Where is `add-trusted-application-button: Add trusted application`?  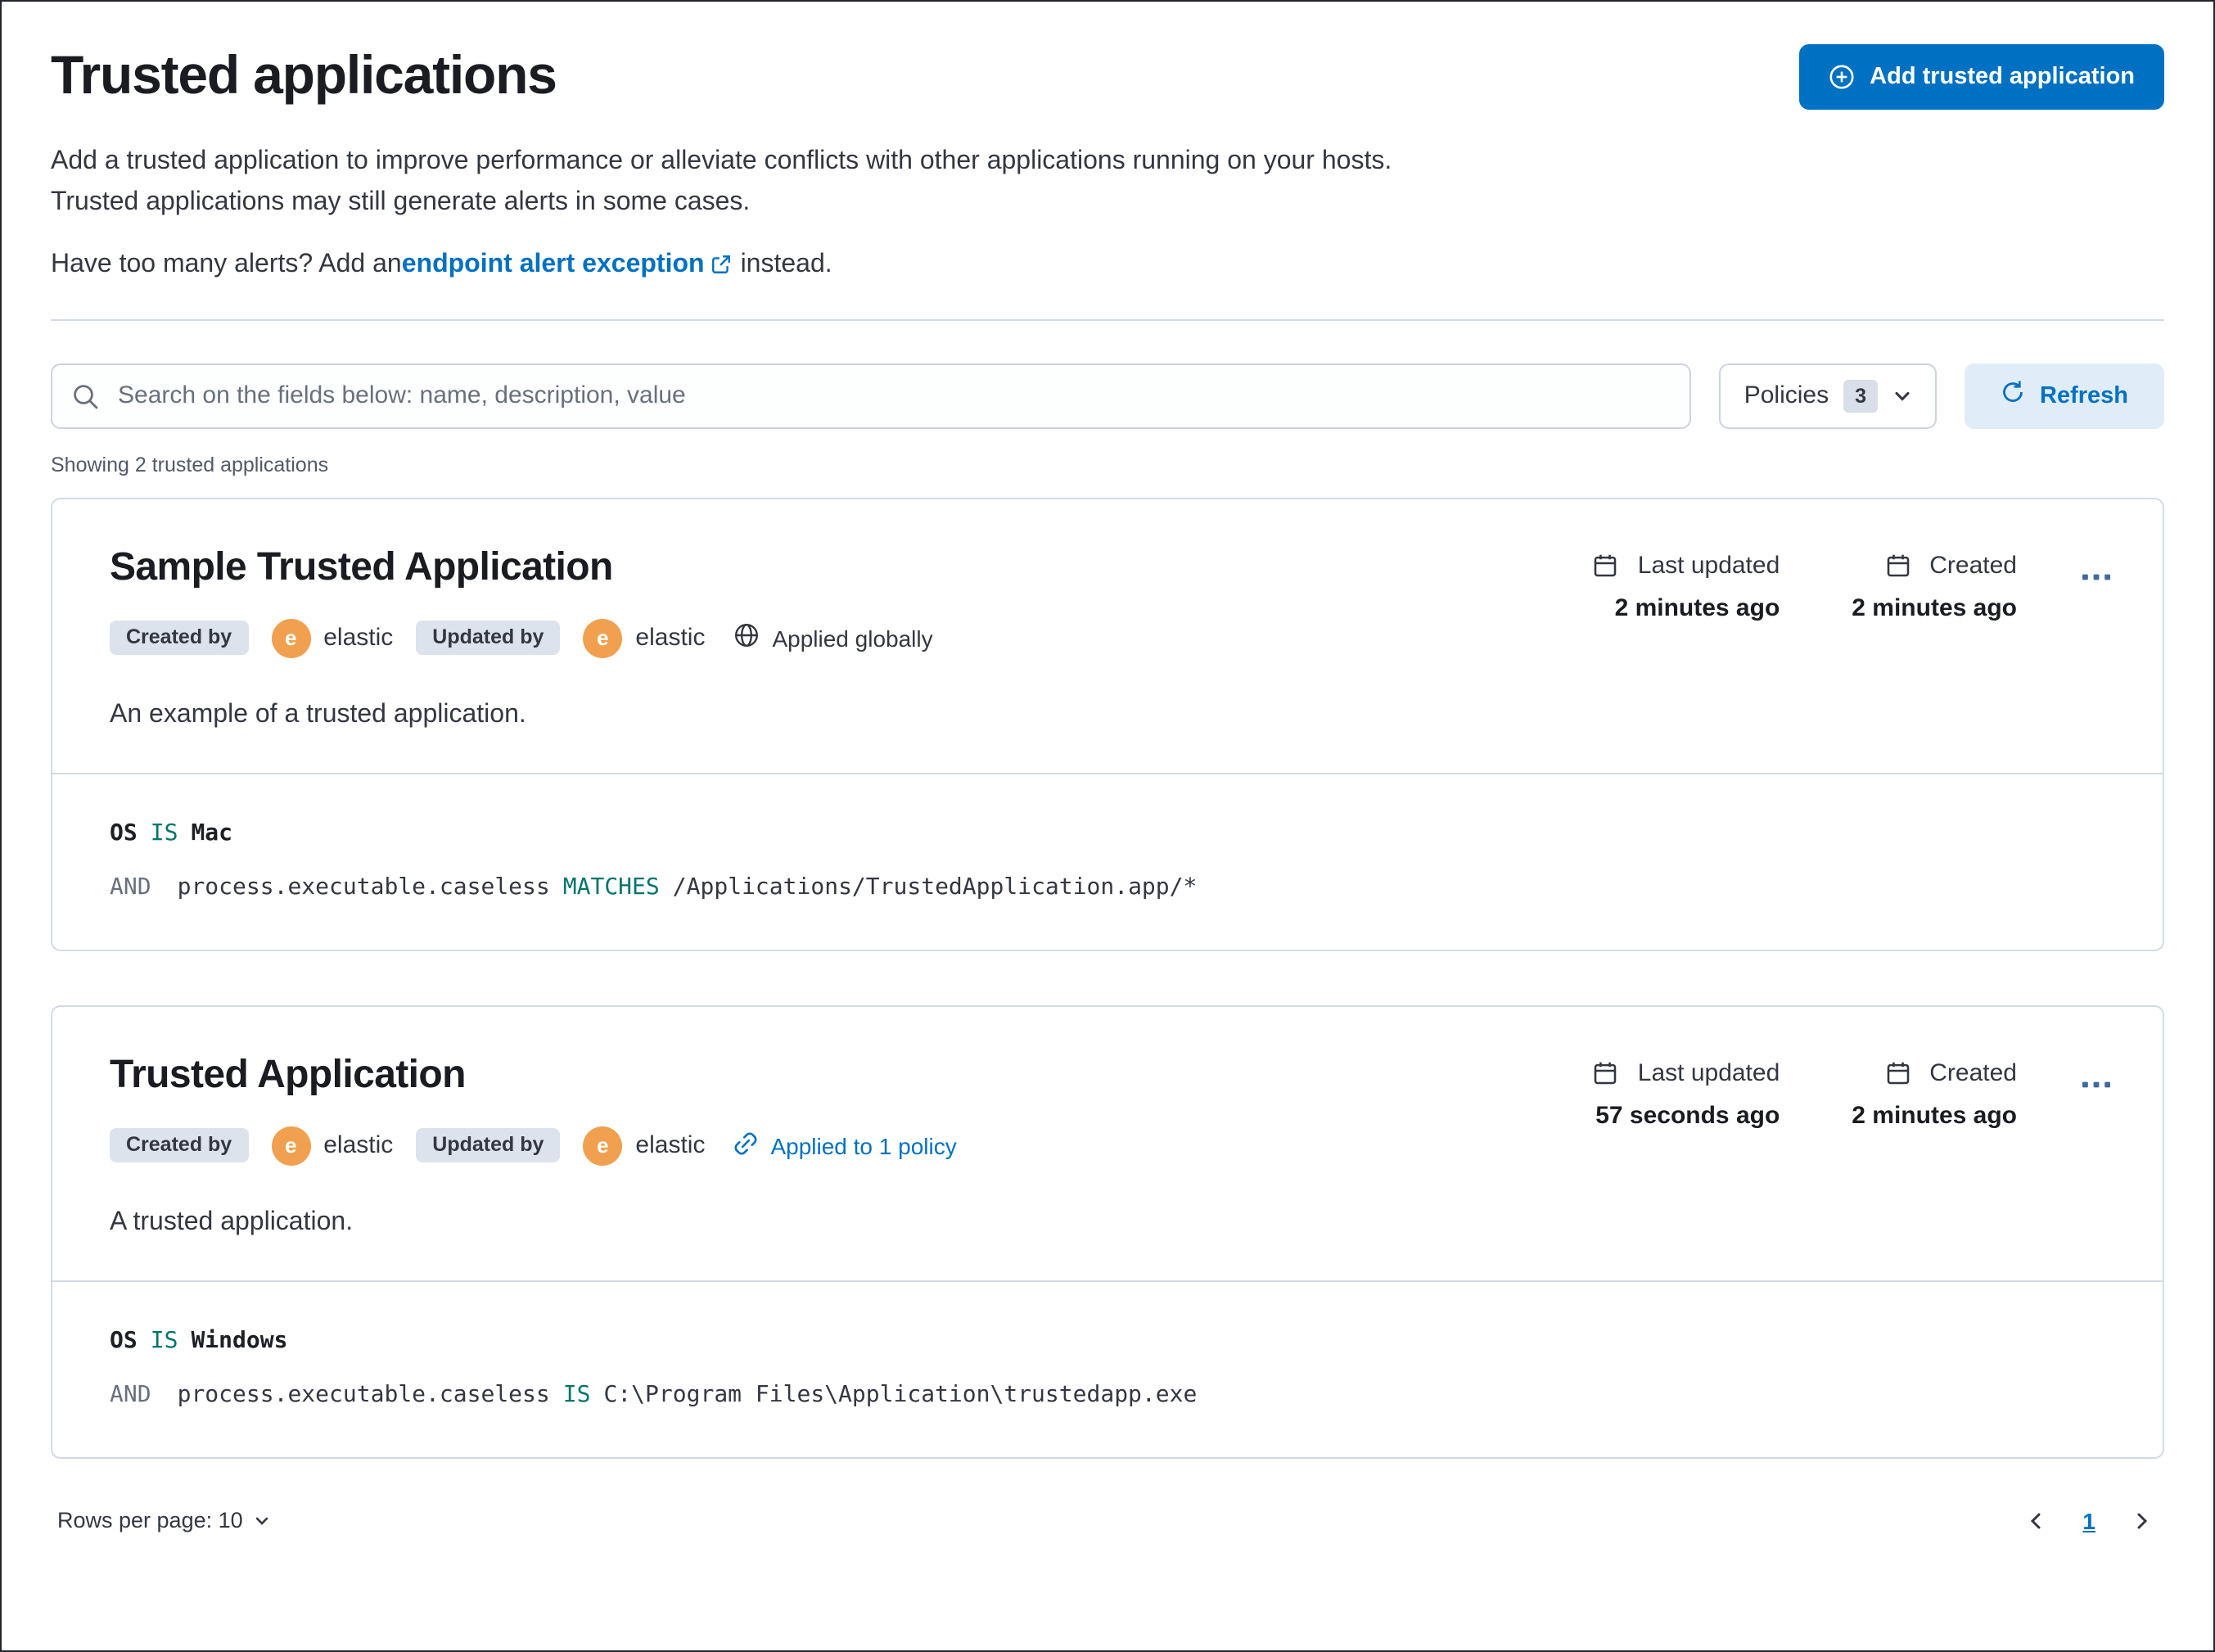 add-trusted-application-button: Add trusted application is located at coordinates (1981, 77).